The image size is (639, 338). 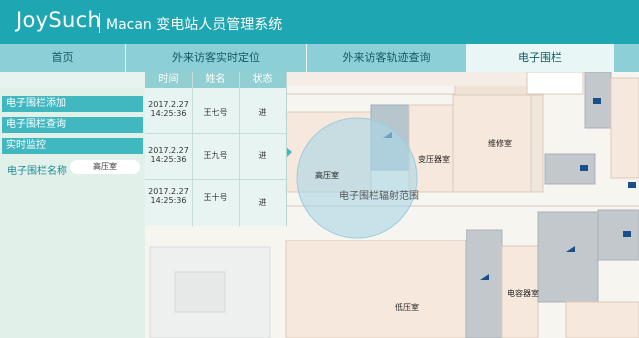 What do you see at coordinates (72, 104) in the screenshot?
I see `sidebar-item-add-fence: 电子围栏添加` at bounding box center [72, 104].